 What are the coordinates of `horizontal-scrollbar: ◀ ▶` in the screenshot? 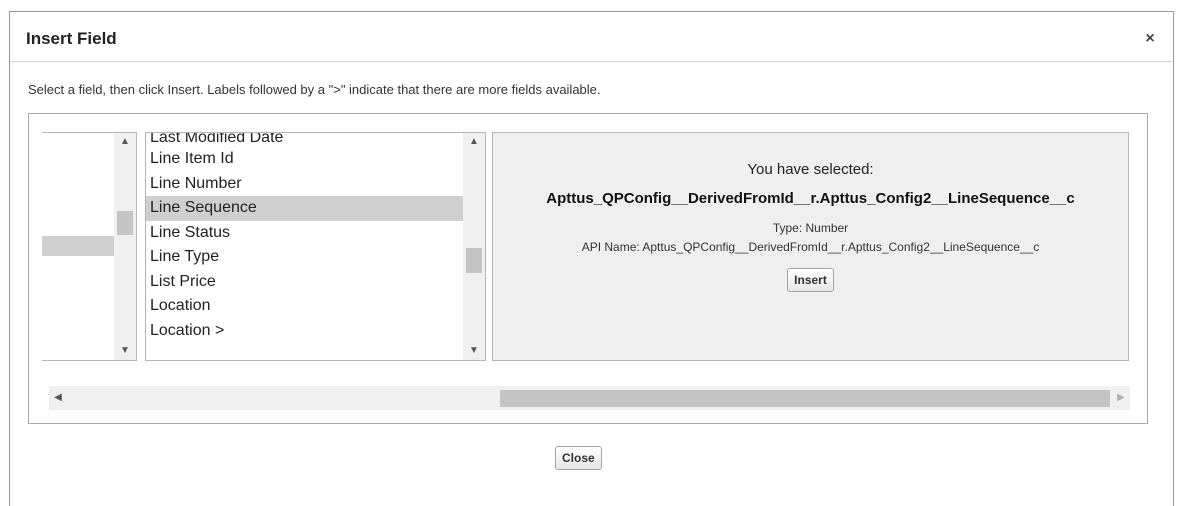 It's located at (589, 398).